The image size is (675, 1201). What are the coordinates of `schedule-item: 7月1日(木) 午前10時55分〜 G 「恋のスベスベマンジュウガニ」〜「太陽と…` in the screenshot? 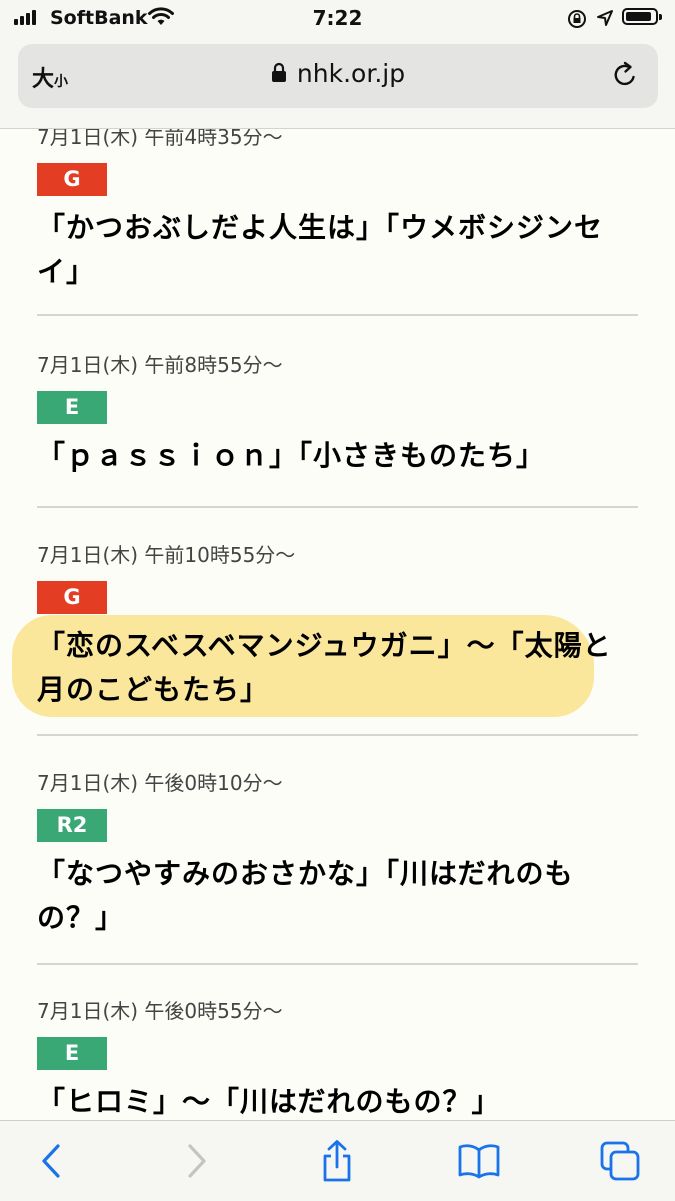 It's located at (337, 638).